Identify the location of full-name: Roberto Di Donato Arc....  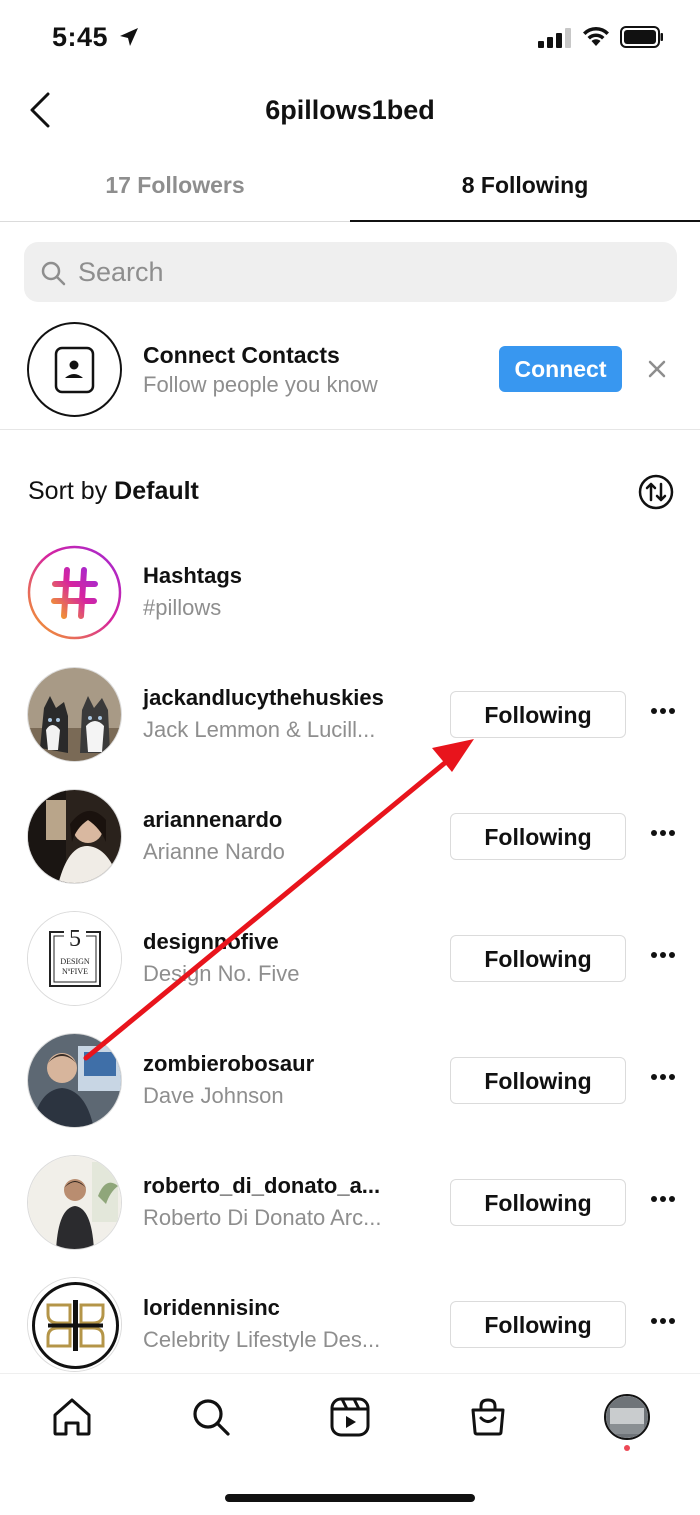
(262, 1217).